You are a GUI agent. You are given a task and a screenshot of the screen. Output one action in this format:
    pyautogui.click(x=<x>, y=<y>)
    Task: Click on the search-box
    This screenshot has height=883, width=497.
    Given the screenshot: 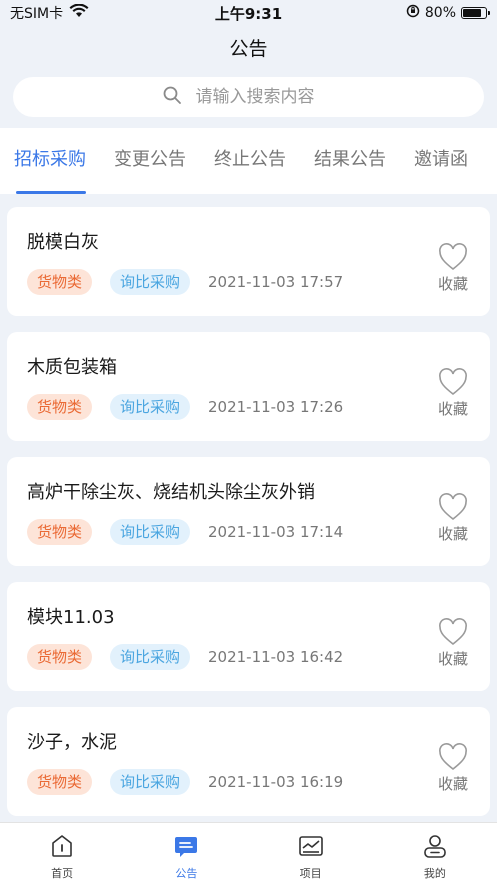 What is the action you would take?
    pyautogui.click(x=248, y=97)
    